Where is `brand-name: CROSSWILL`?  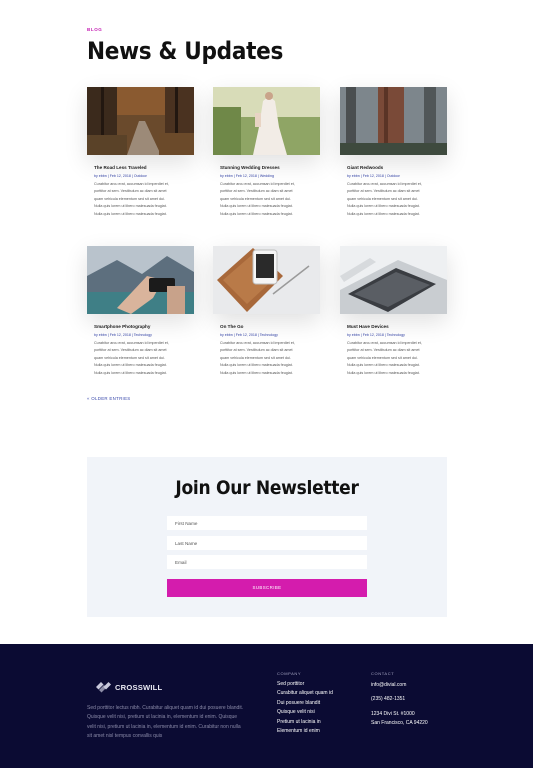 brand-name: CROSSWILL is located at coordinates (139, 687).